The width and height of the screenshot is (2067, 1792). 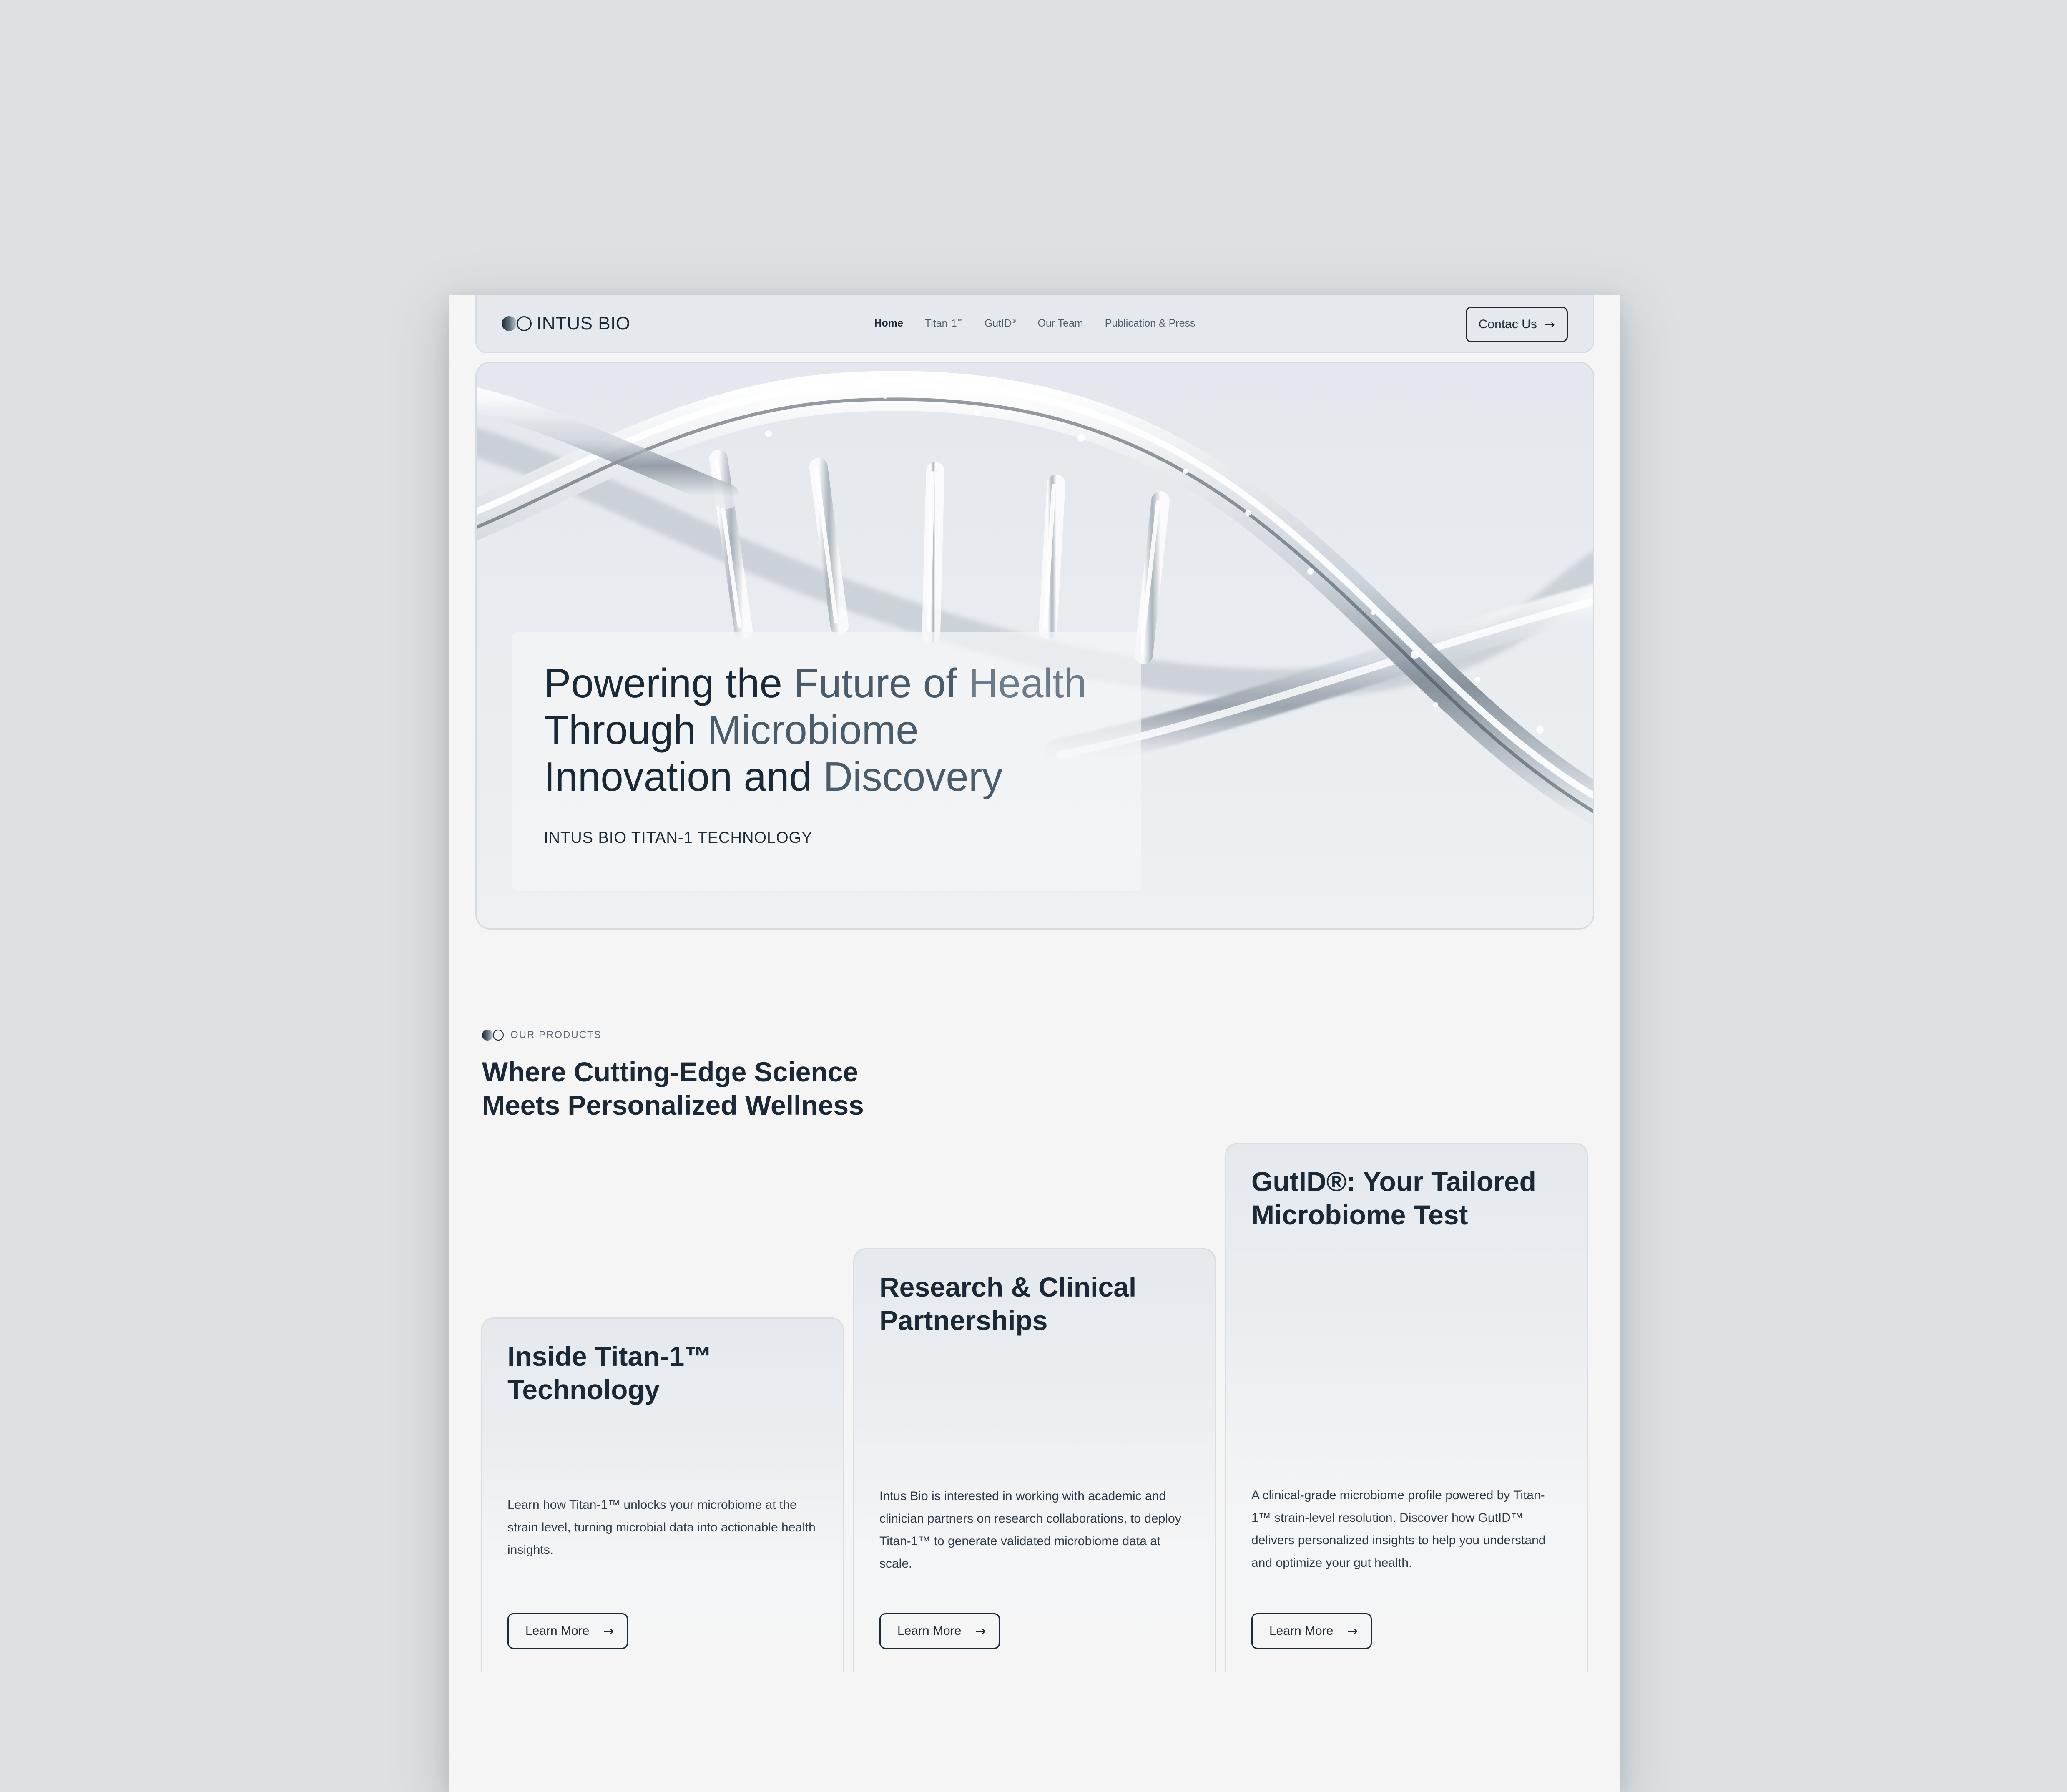 I want to click on card-title-line: Inside Titan-1™, so click(x=609, y=1357).